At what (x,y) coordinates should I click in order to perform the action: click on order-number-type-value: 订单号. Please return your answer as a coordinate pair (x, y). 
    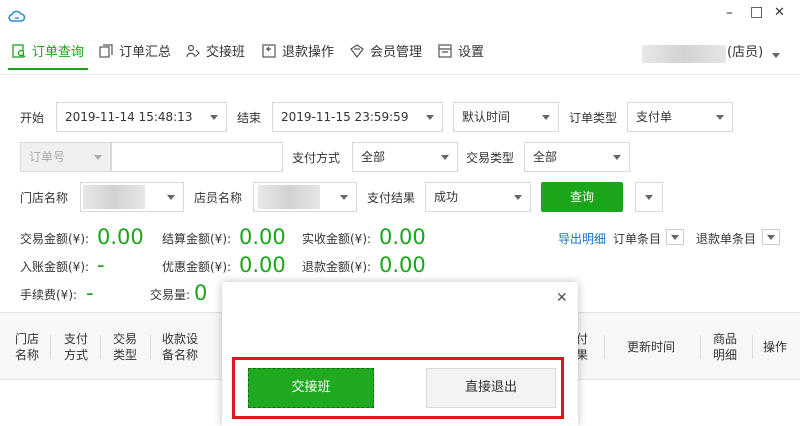
    Looking at the image, I should click on (47, 157).